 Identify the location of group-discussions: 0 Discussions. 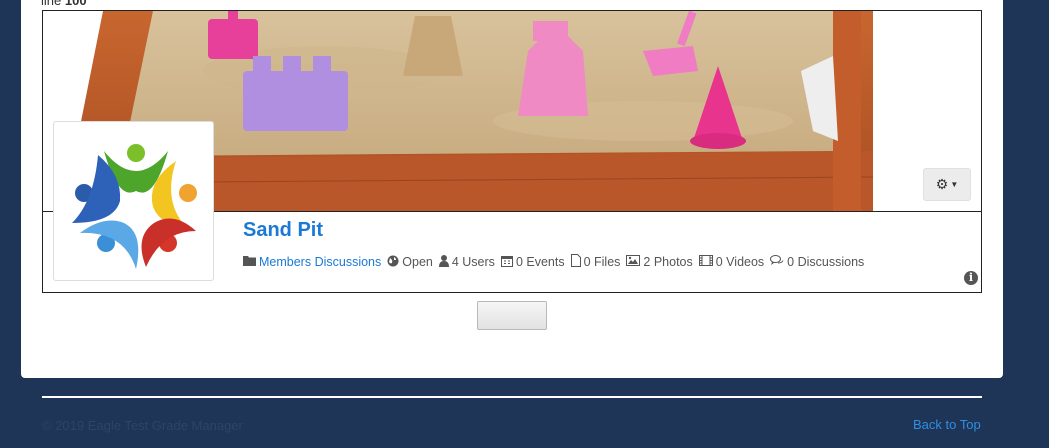
(817, 262).